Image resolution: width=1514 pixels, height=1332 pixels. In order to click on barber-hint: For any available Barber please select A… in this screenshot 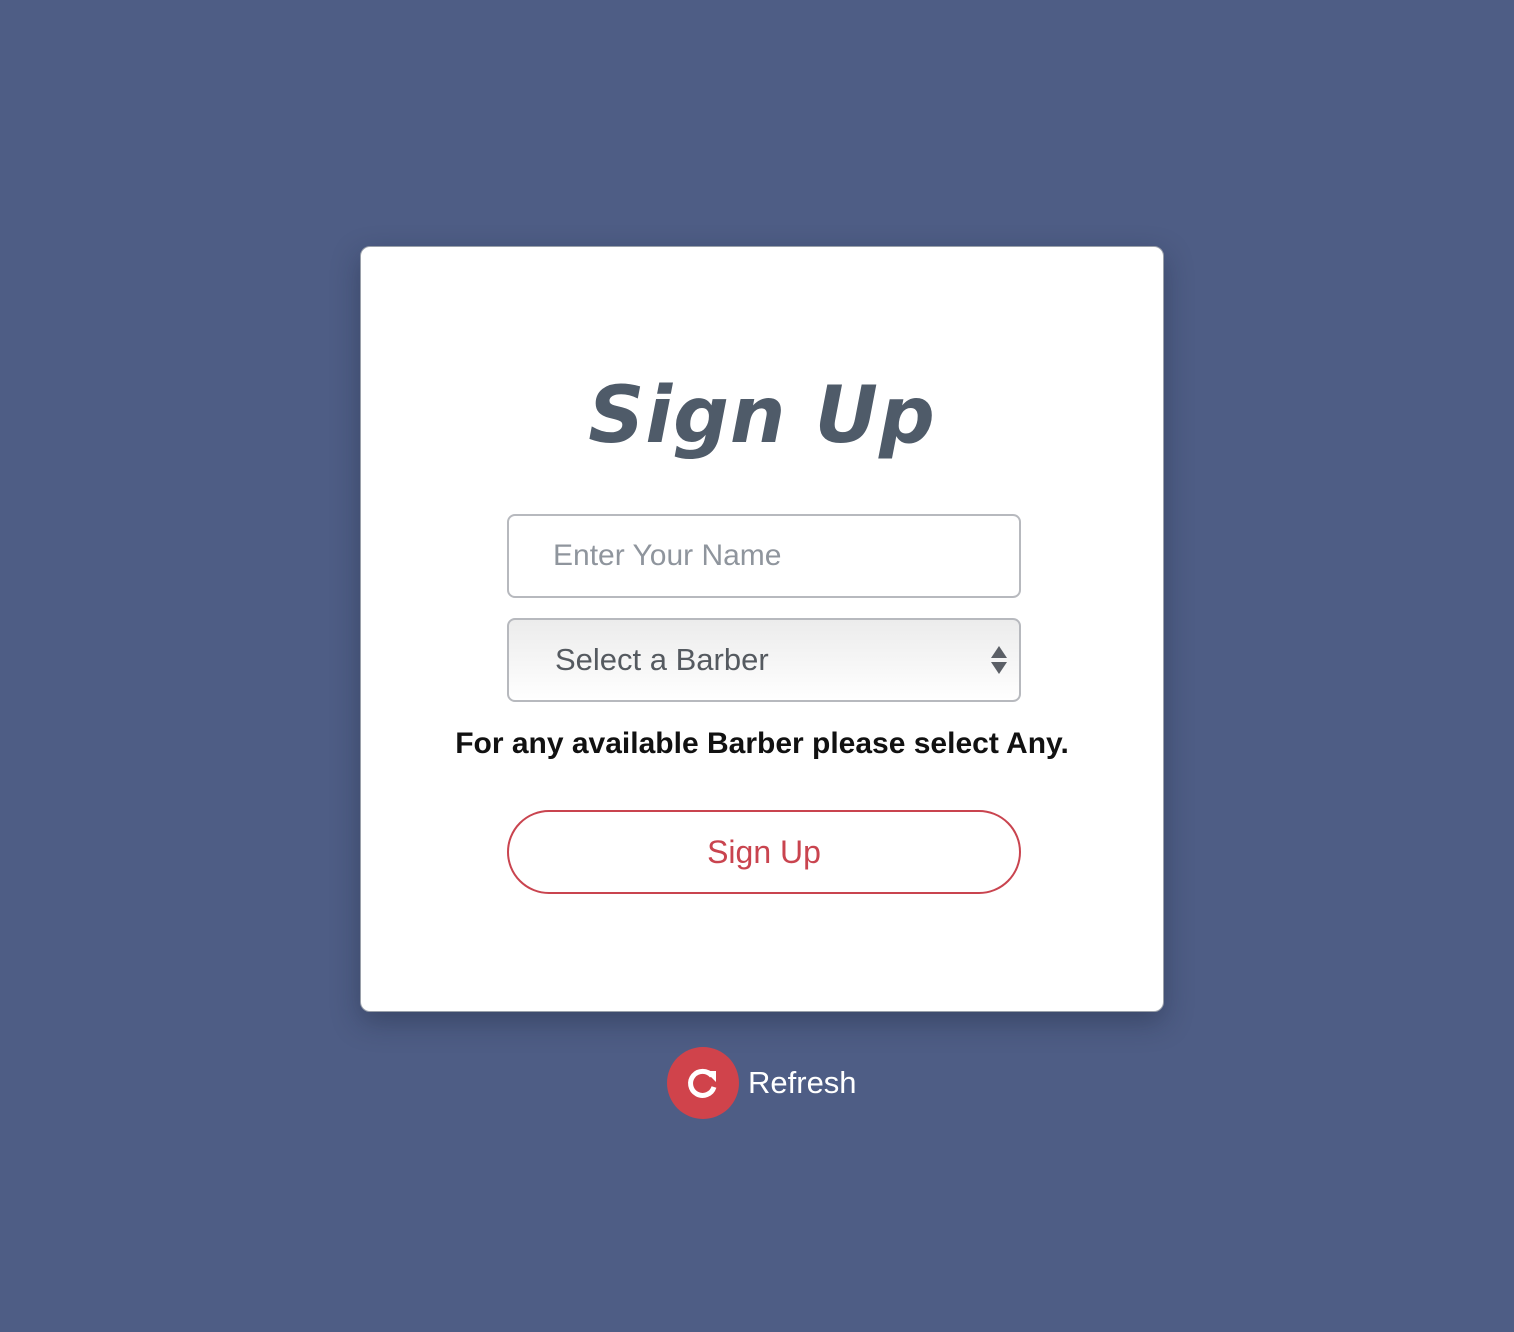, I will do `click(762, 743)`.